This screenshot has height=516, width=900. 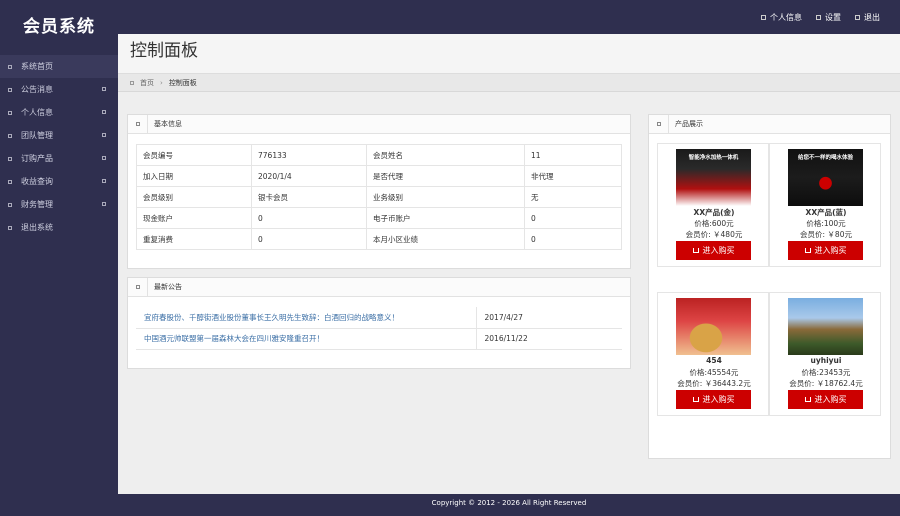 What do you see at coordinates (59, 227) in the screenshot?
I see `sidebar-item-logout: 退出系统` at bounding box center [59, 227].